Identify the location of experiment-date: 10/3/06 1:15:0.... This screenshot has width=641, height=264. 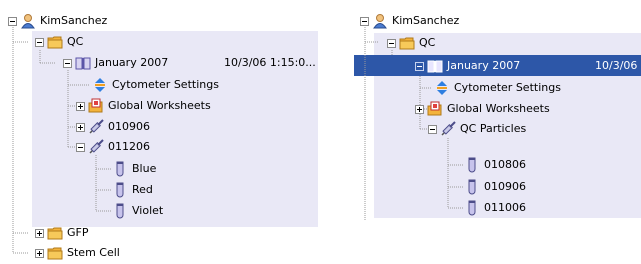
(270, 62).